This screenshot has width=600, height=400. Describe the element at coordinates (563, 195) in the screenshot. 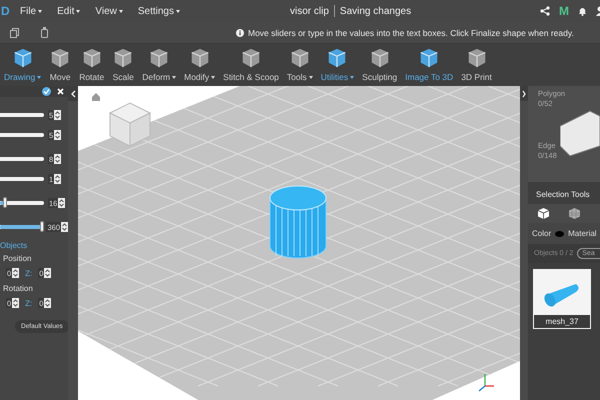

I see `panel-title: Selection Tools` at that location.